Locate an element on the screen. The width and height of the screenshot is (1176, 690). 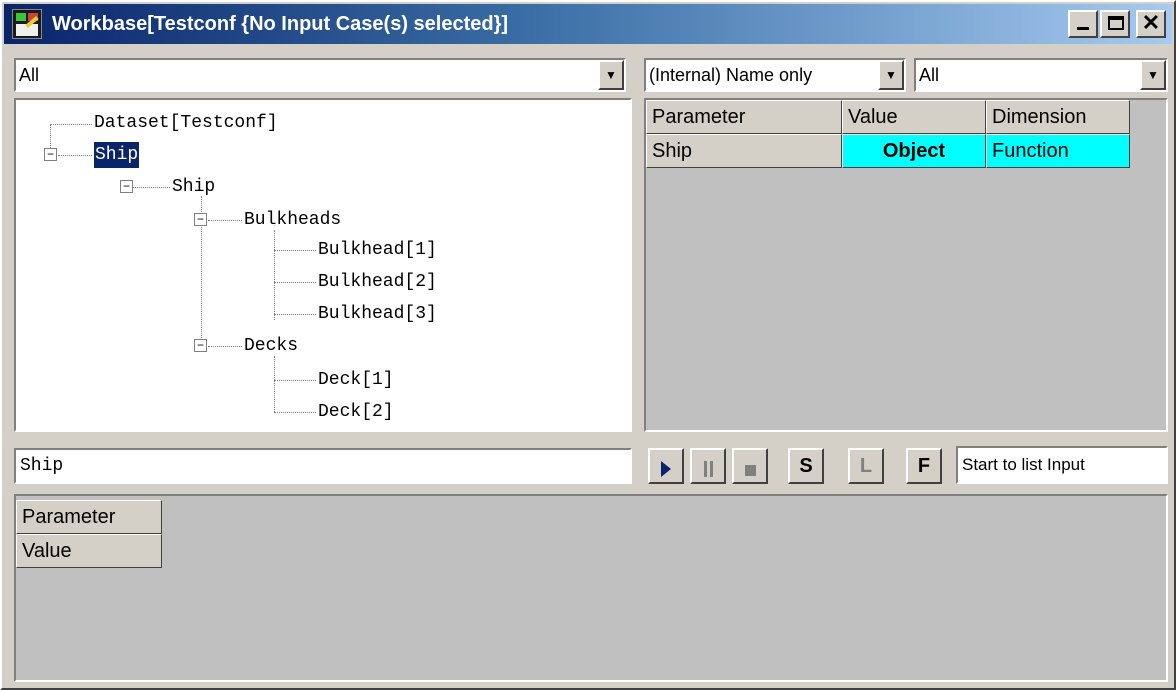
maximize-icon is located at coordinates (1116, 23).